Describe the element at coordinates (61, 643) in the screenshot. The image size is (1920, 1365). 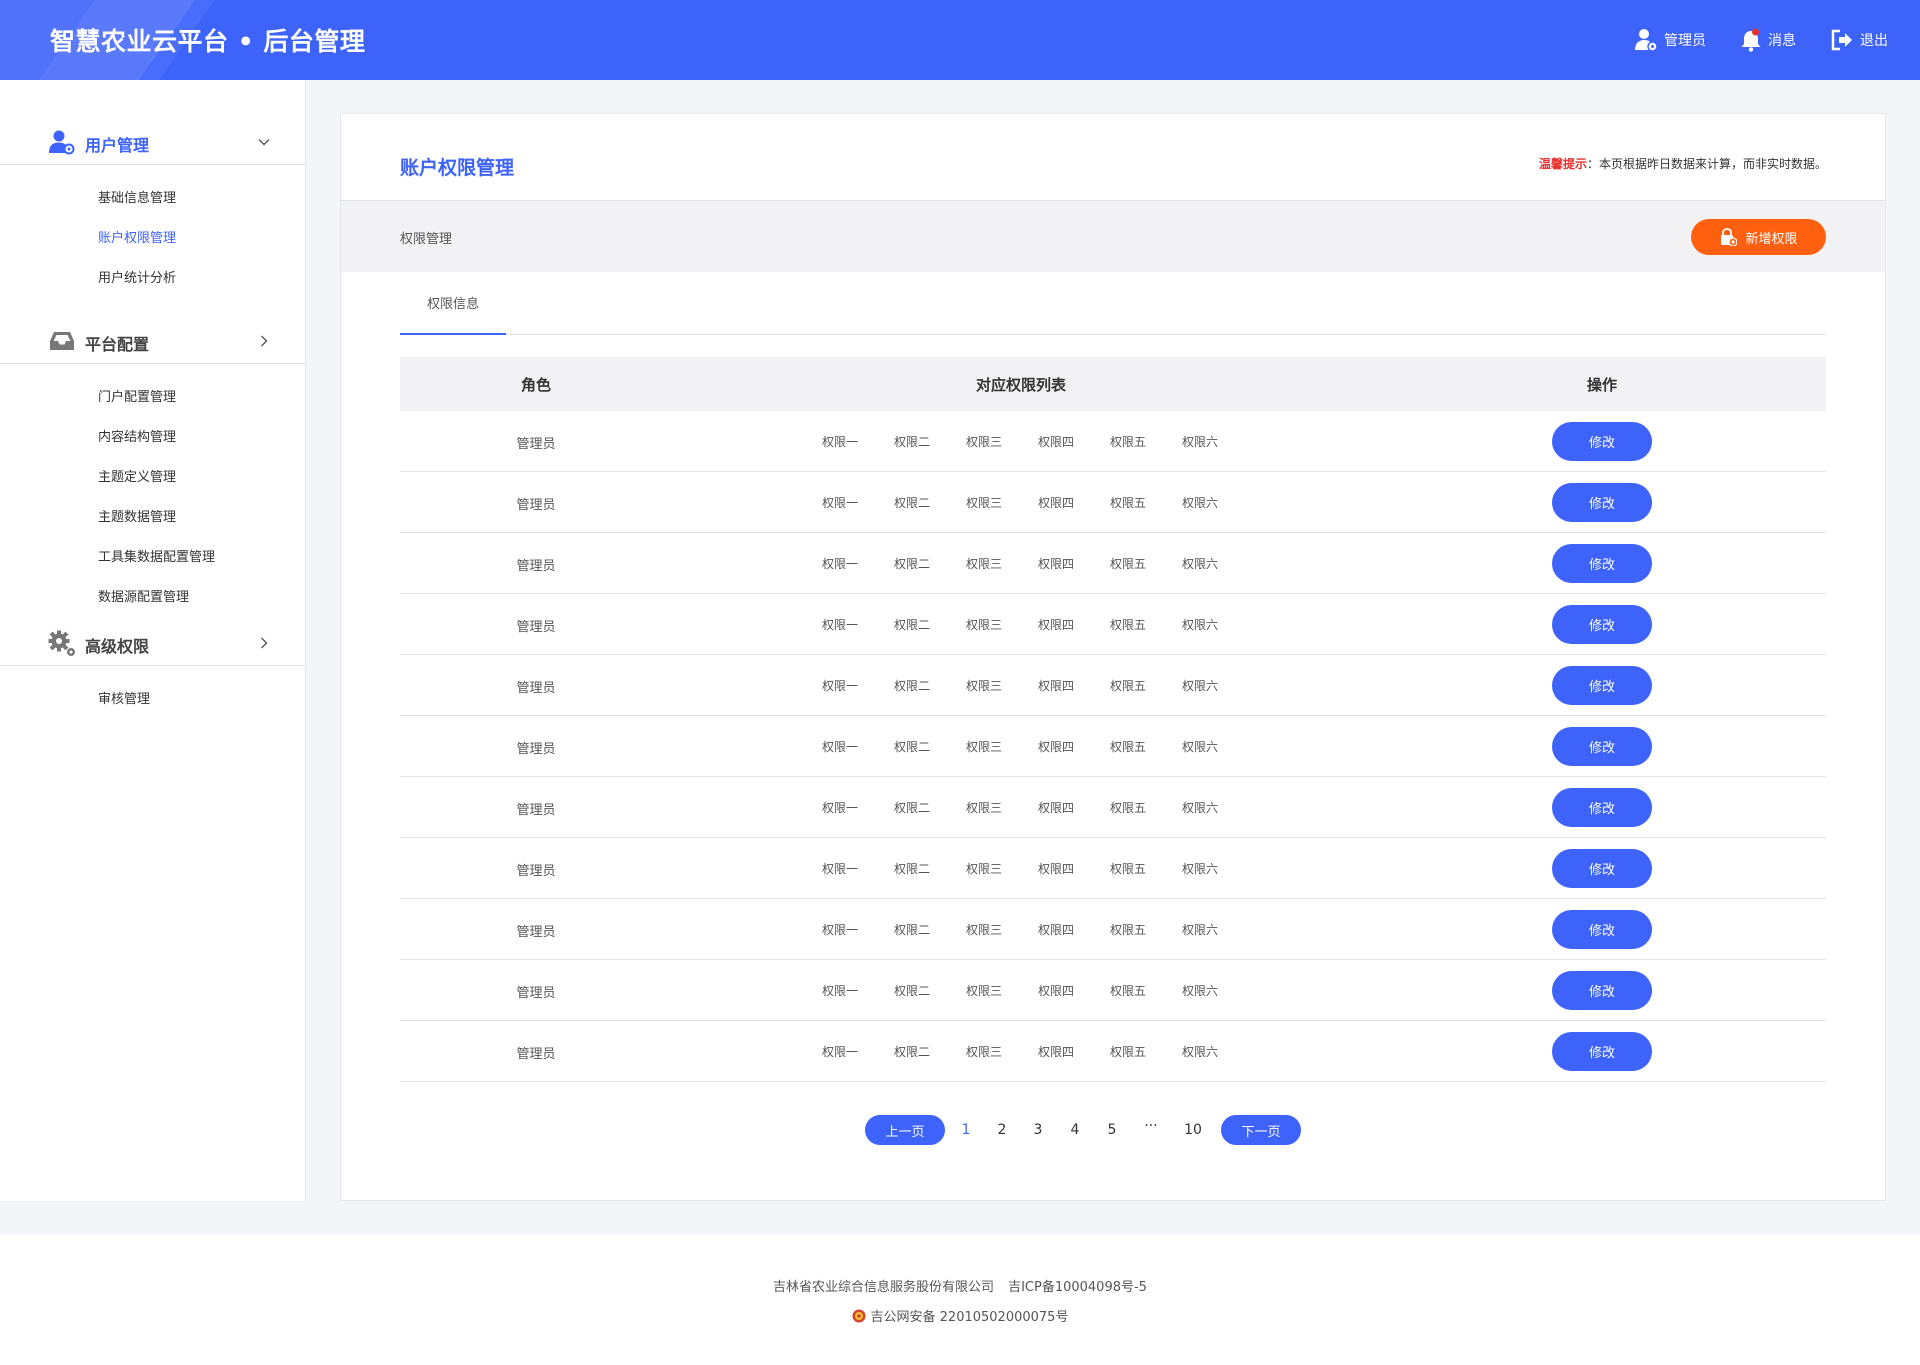
I see `gears-icon` at that location.